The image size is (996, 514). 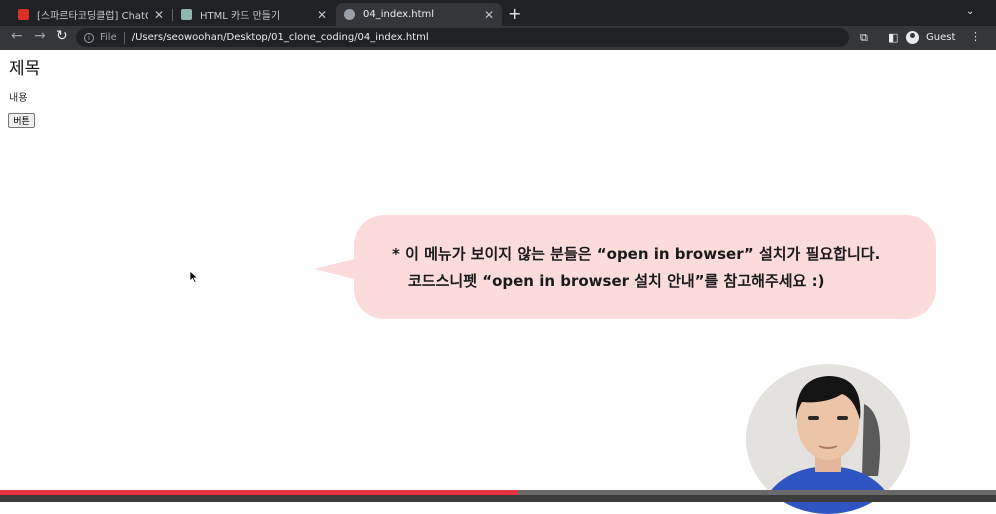 I want to click on profile-button: Guest, so click(x=930, y=37).